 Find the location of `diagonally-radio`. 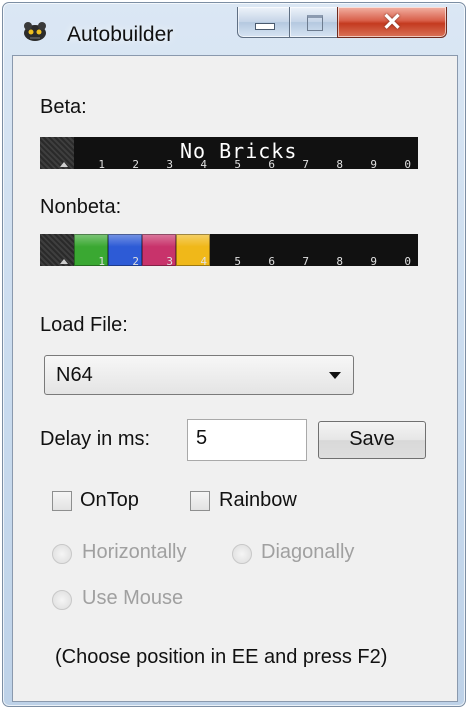

diagonally-radio is located at coordinates (242, 554).